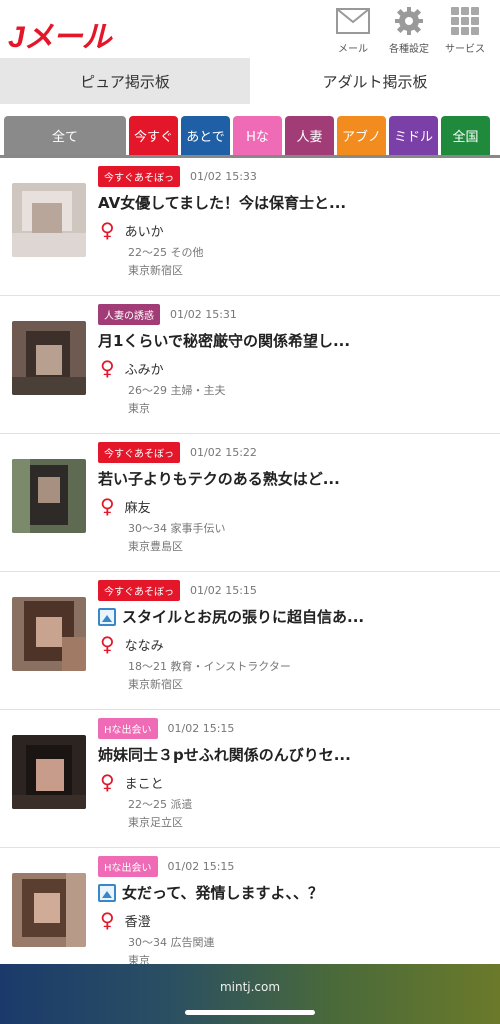  I want to click on header-nav: メール 各種設定 サービス, so click(409, 30).